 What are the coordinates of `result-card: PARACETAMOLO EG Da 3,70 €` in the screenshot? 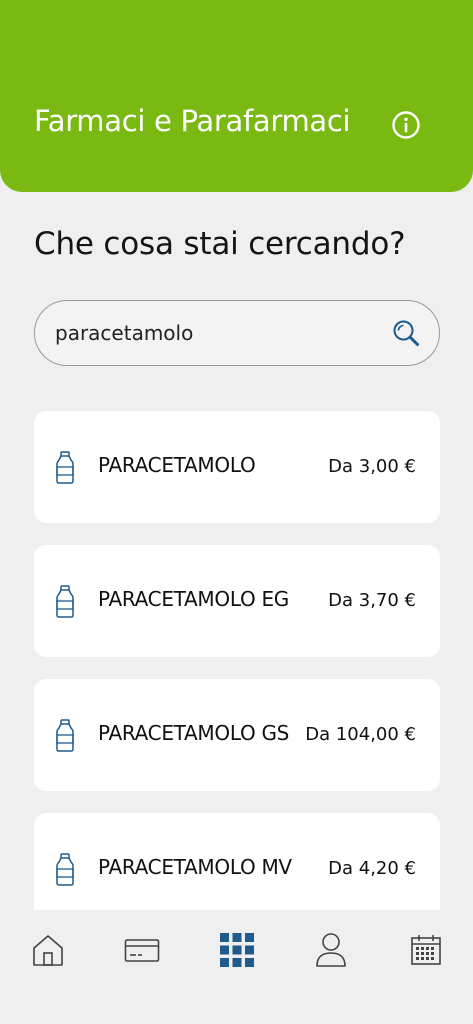 It's located at (237, 601).